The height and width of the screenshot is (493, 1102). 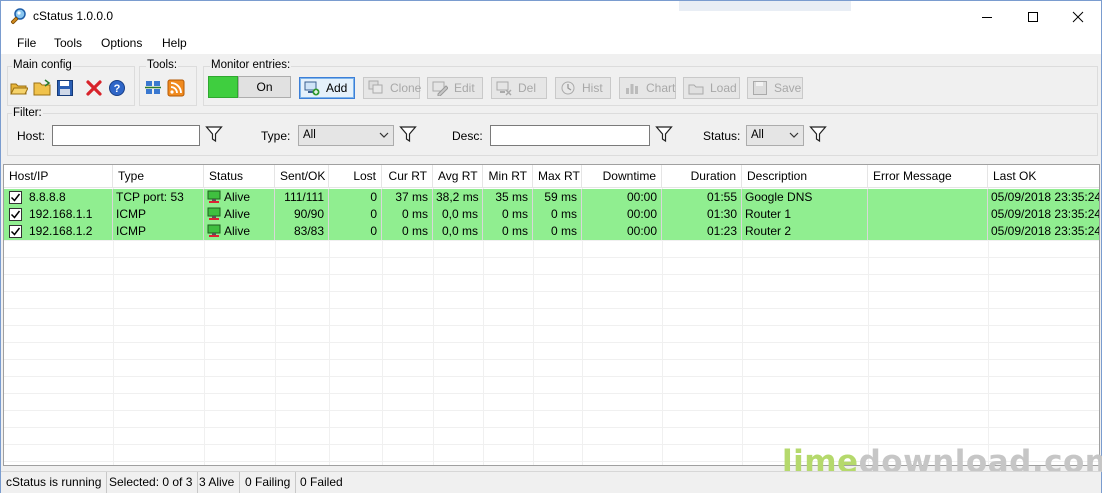 I want to click on status-filter-select: All, so click(x=775, y=135).